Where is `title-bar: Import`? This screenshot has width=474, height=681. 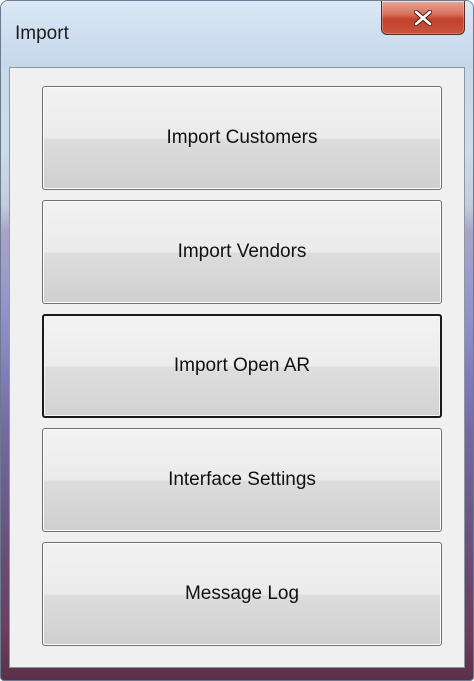
title-bar: Import is located at coordinates (237, 34).